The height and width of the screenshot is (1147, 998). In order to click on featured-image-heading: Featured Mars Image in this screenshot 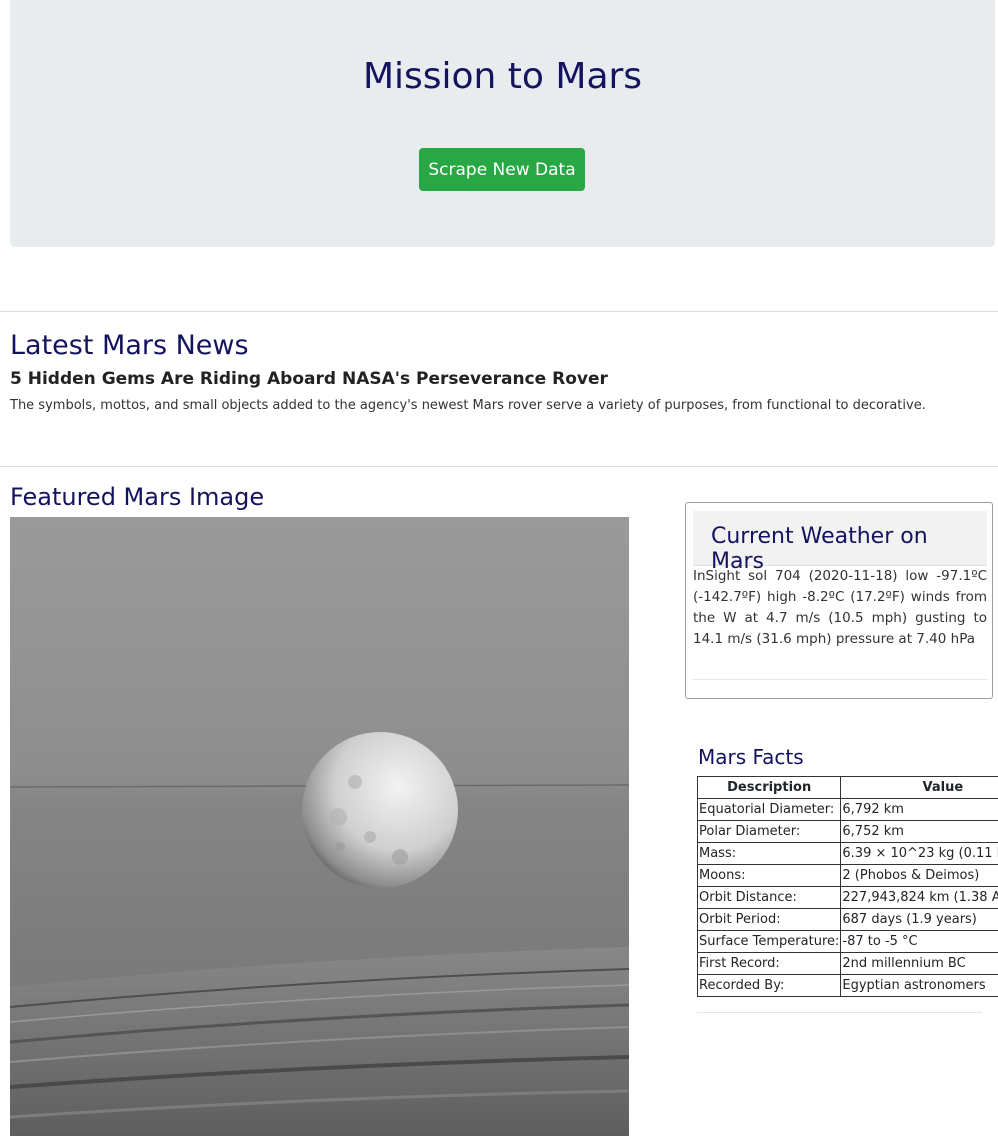, I will do `click(137, 497)`.